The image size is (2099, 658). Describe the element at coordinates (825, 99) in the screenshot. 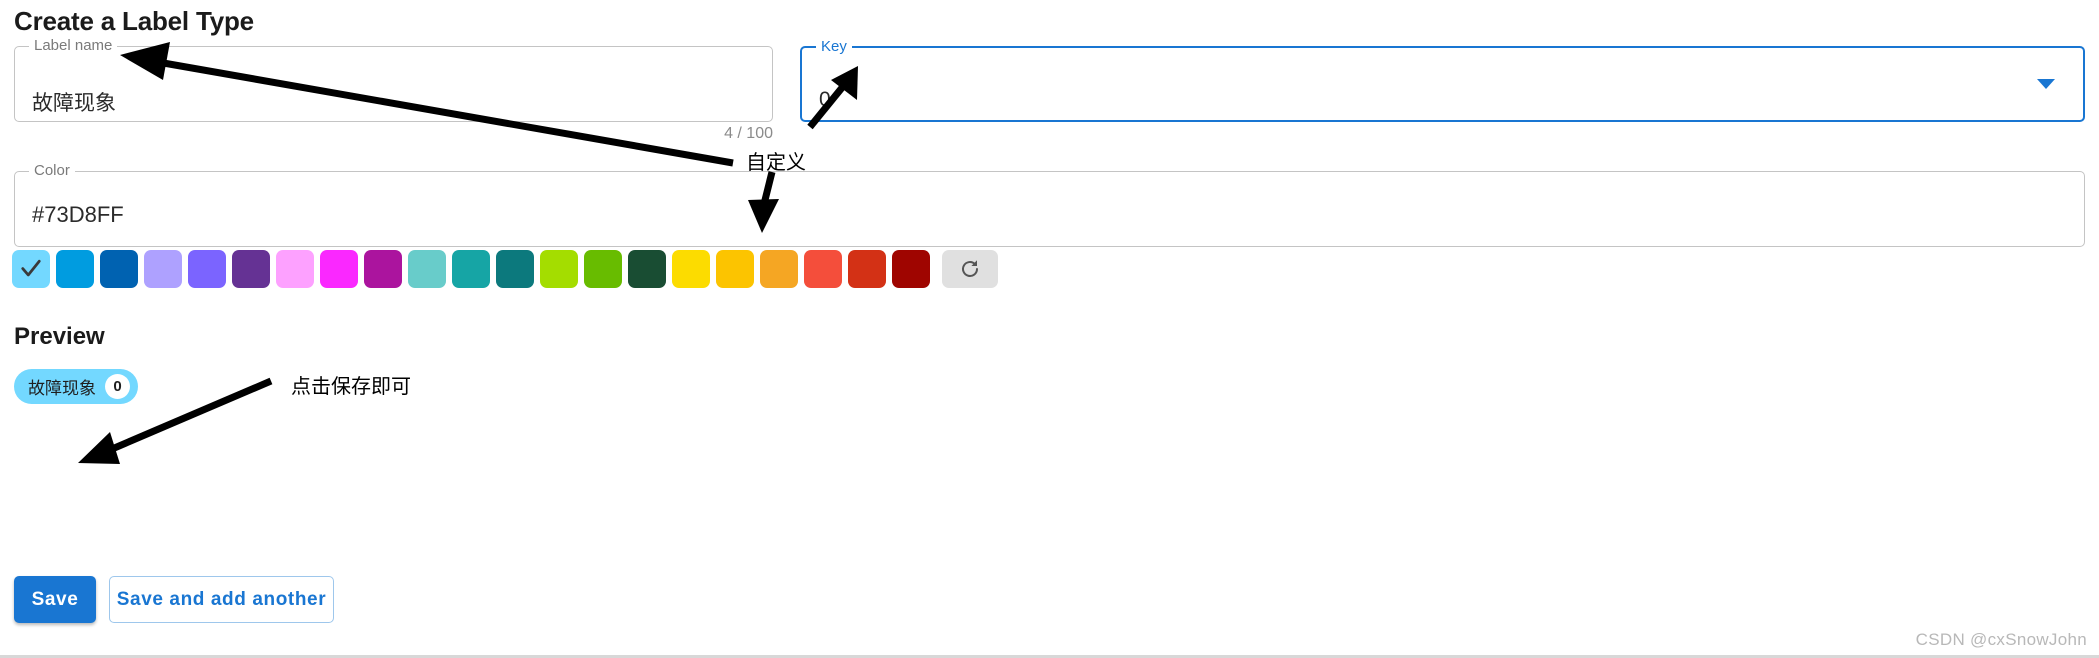

I see `key-value: 0` at that location.